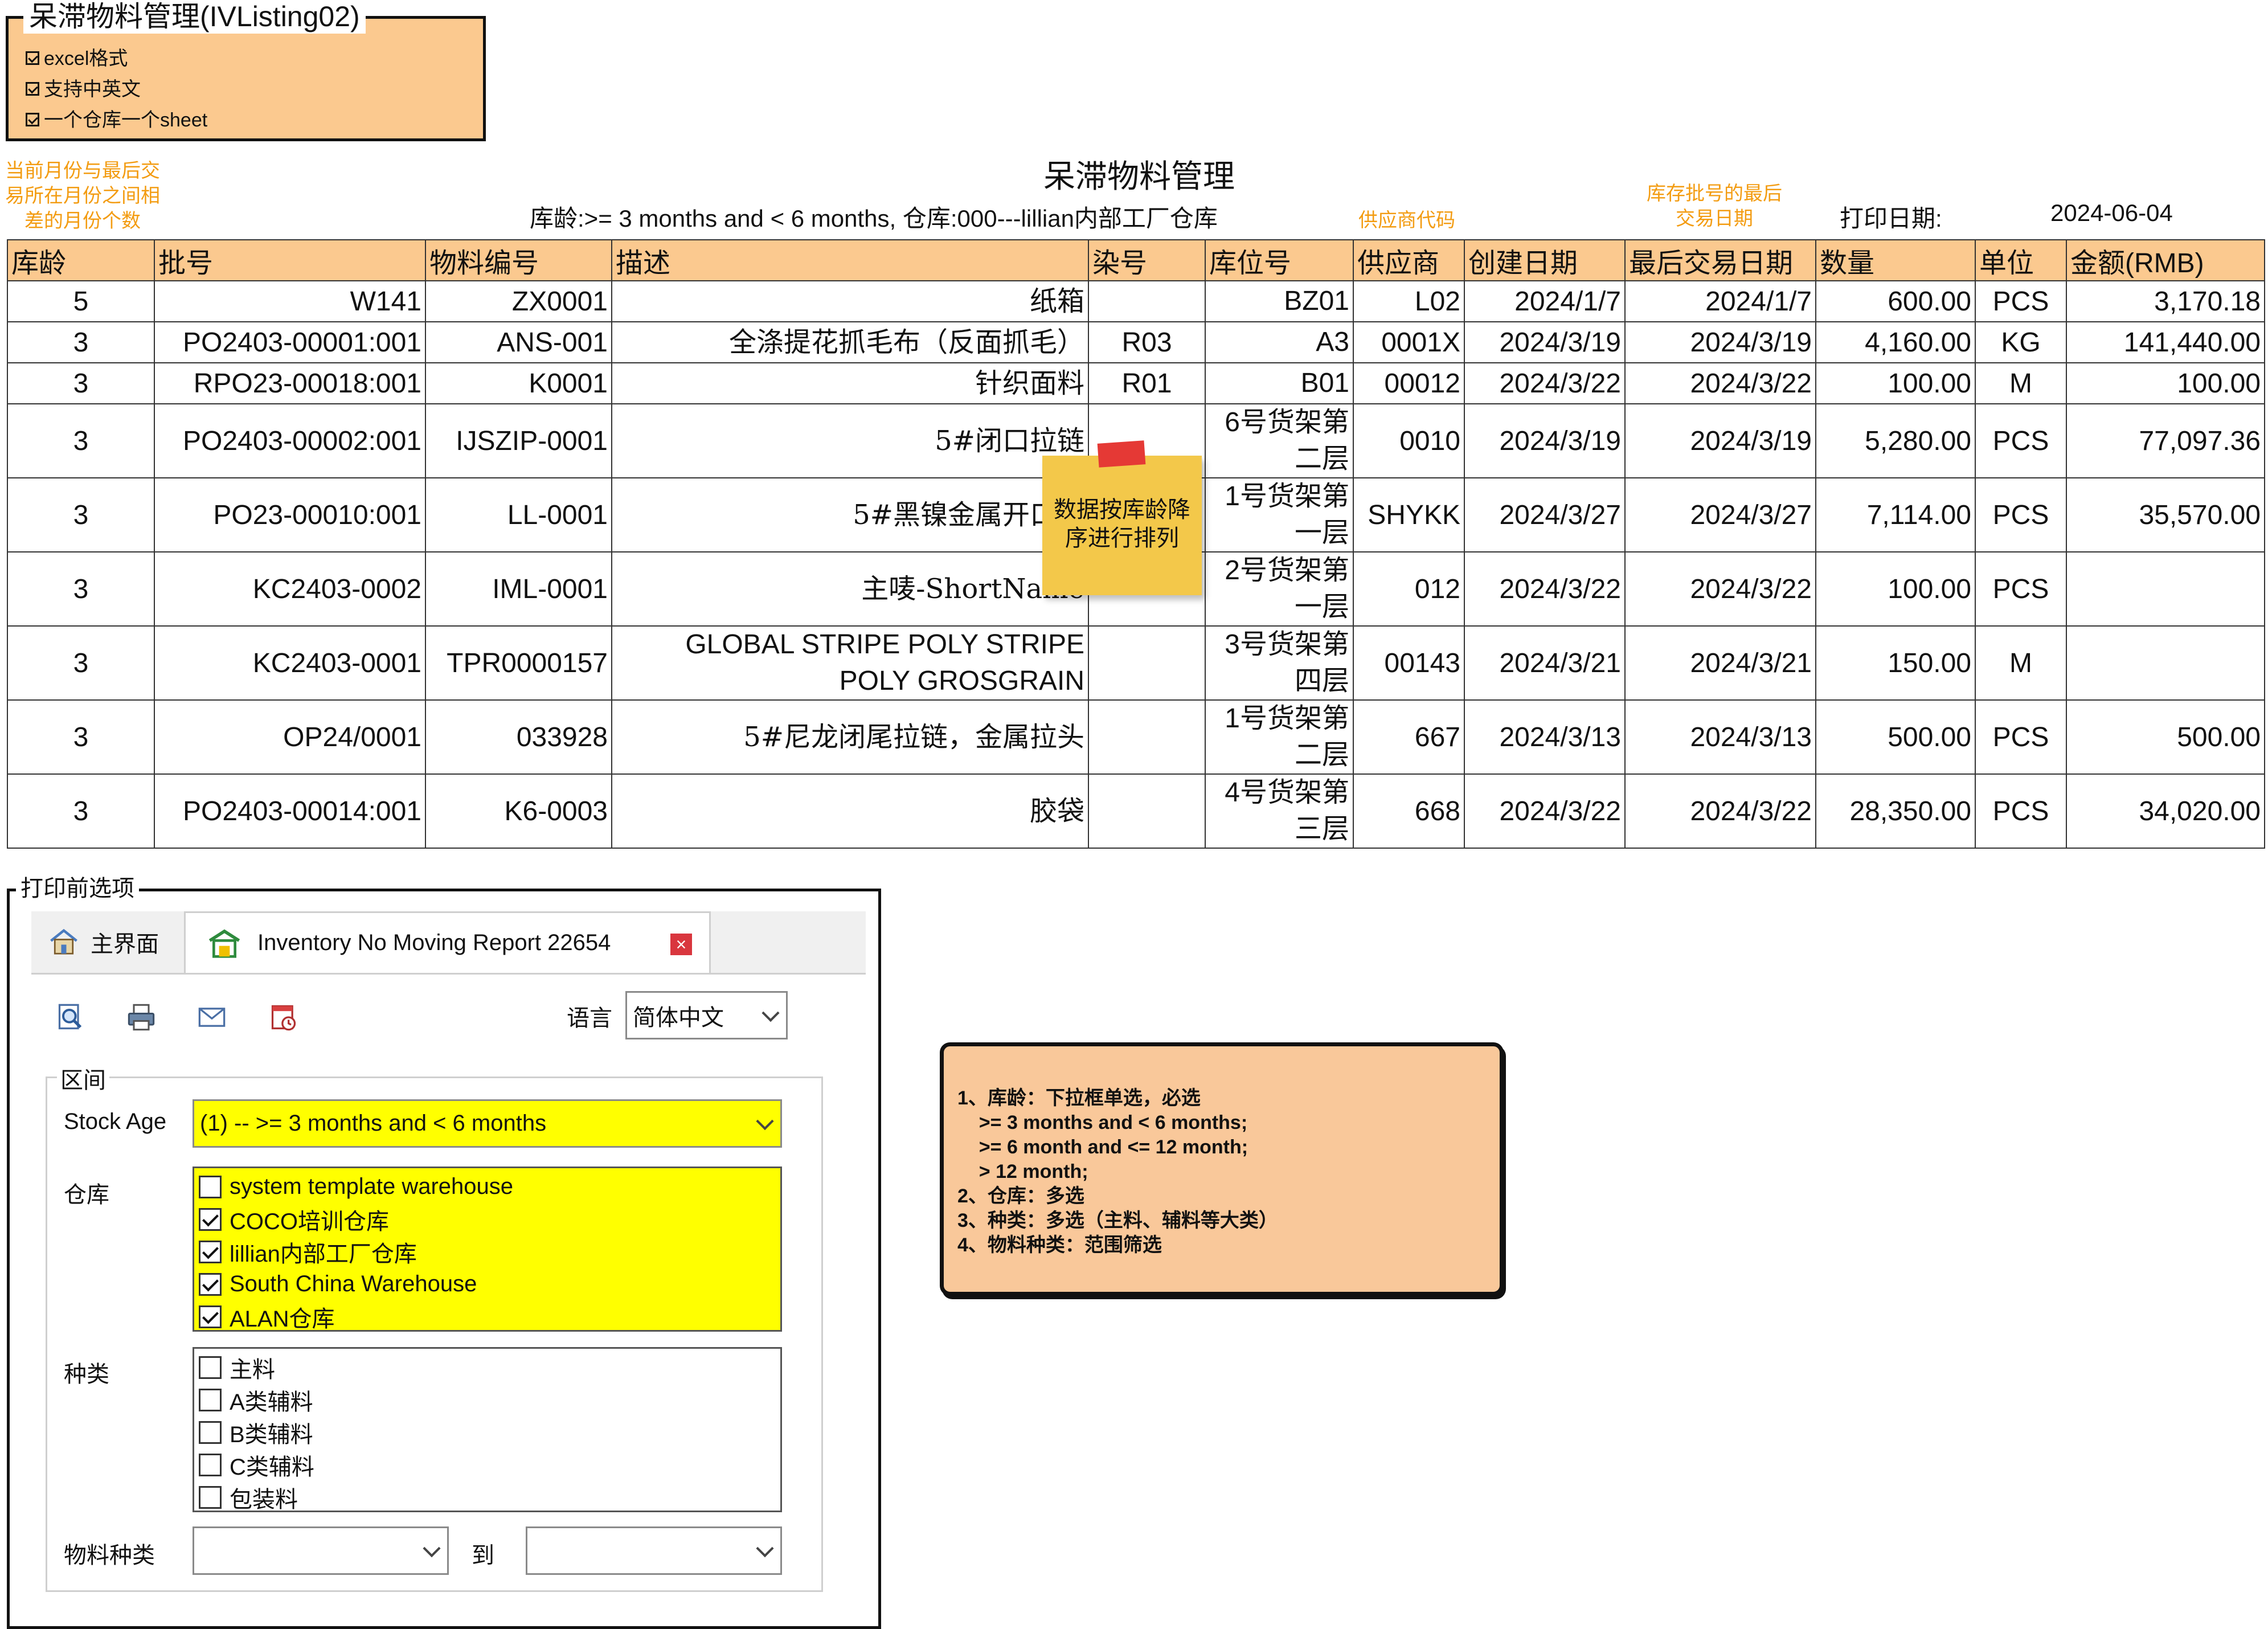 The image size is (2268, 1629). I want to click on preview-icon, so click(70, 1017).